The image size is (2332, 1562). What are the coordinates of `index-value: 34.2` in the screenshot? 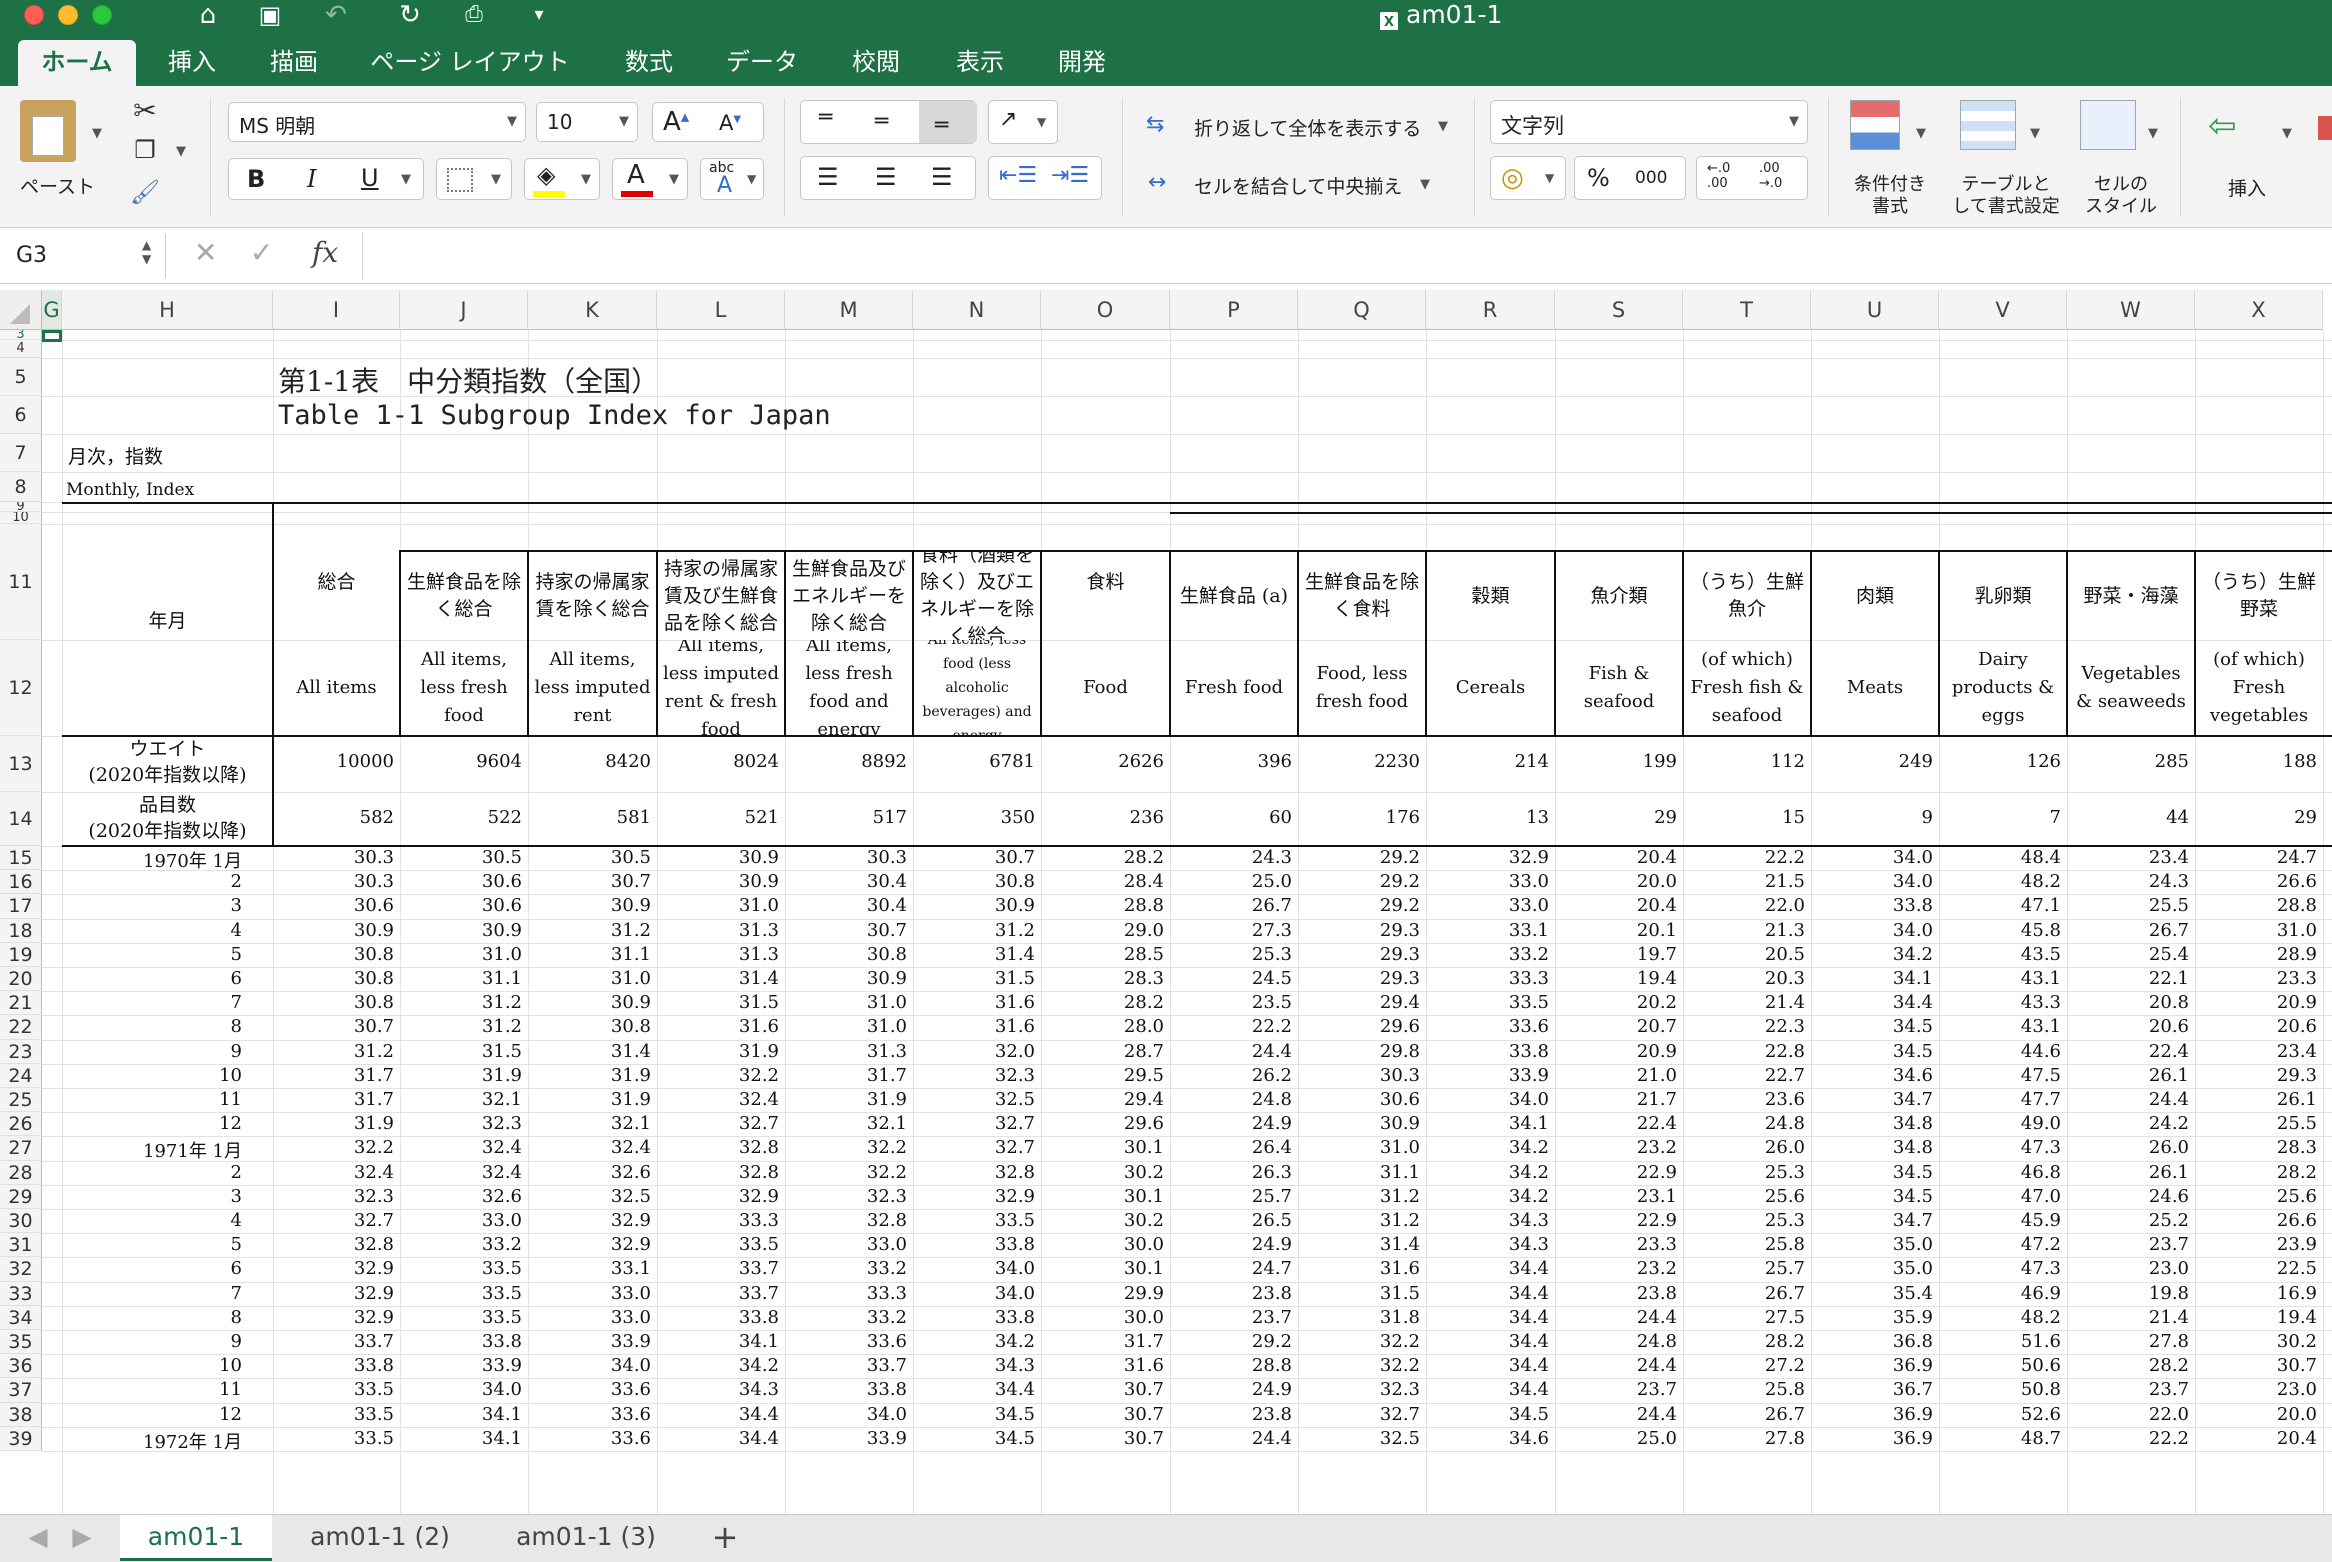 It's located at (1490, 1147).